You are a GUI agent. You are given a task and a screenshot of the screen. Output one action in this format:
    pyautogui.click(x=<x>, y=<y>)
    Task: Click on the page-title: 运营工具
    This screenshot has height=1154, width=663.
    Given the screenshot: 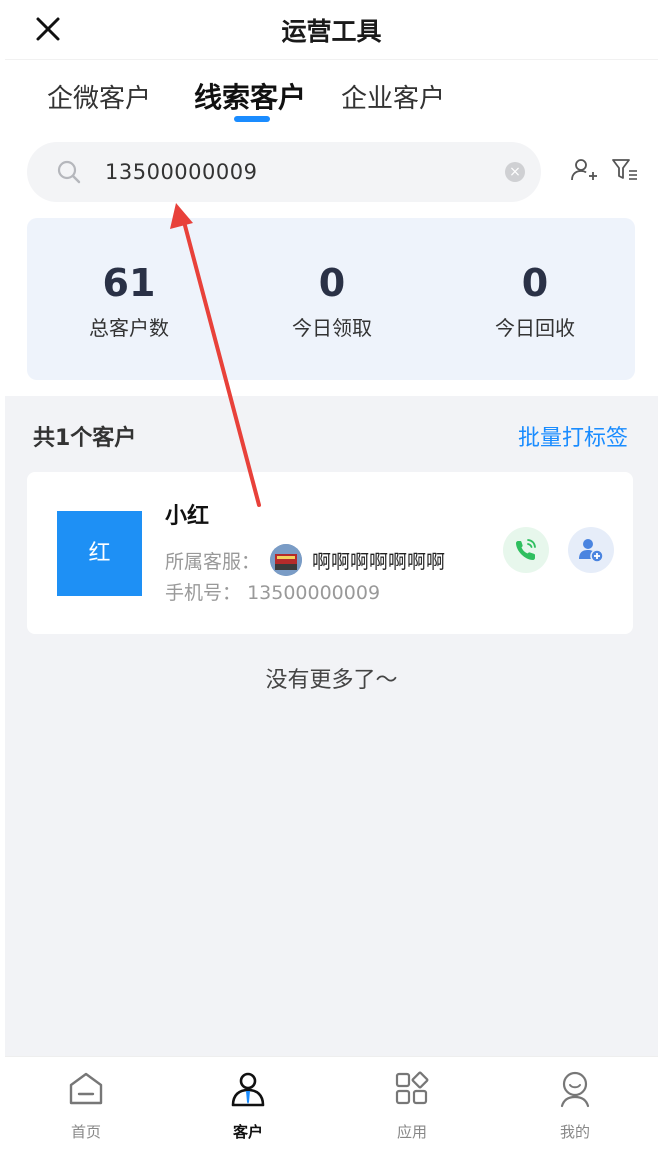 What is the action you would take?
    pyautogui.click(x=331, y=31)
    